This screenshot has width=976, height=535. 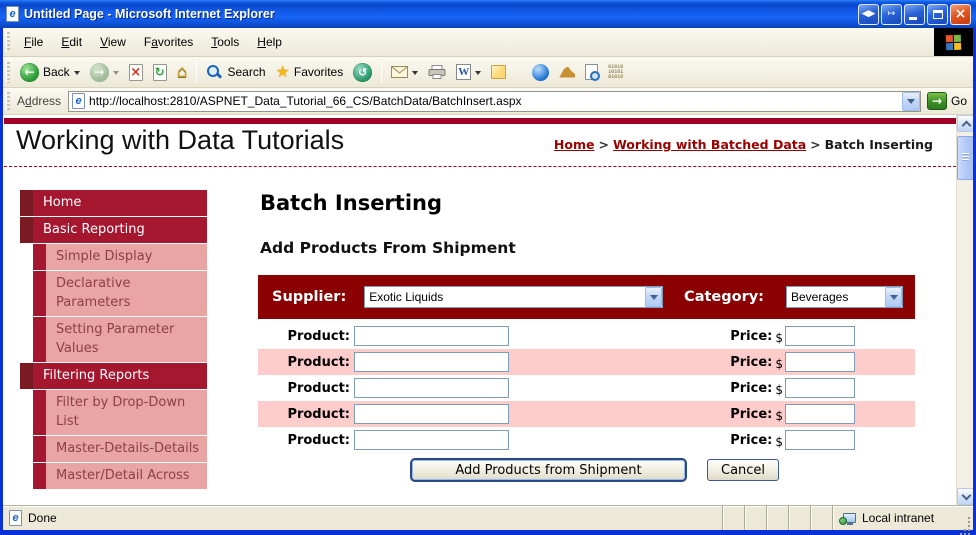 What do you see at coordinates (235, 72) in the screenshot?
I see `search-button: Search` at bounding box center [235, 72].